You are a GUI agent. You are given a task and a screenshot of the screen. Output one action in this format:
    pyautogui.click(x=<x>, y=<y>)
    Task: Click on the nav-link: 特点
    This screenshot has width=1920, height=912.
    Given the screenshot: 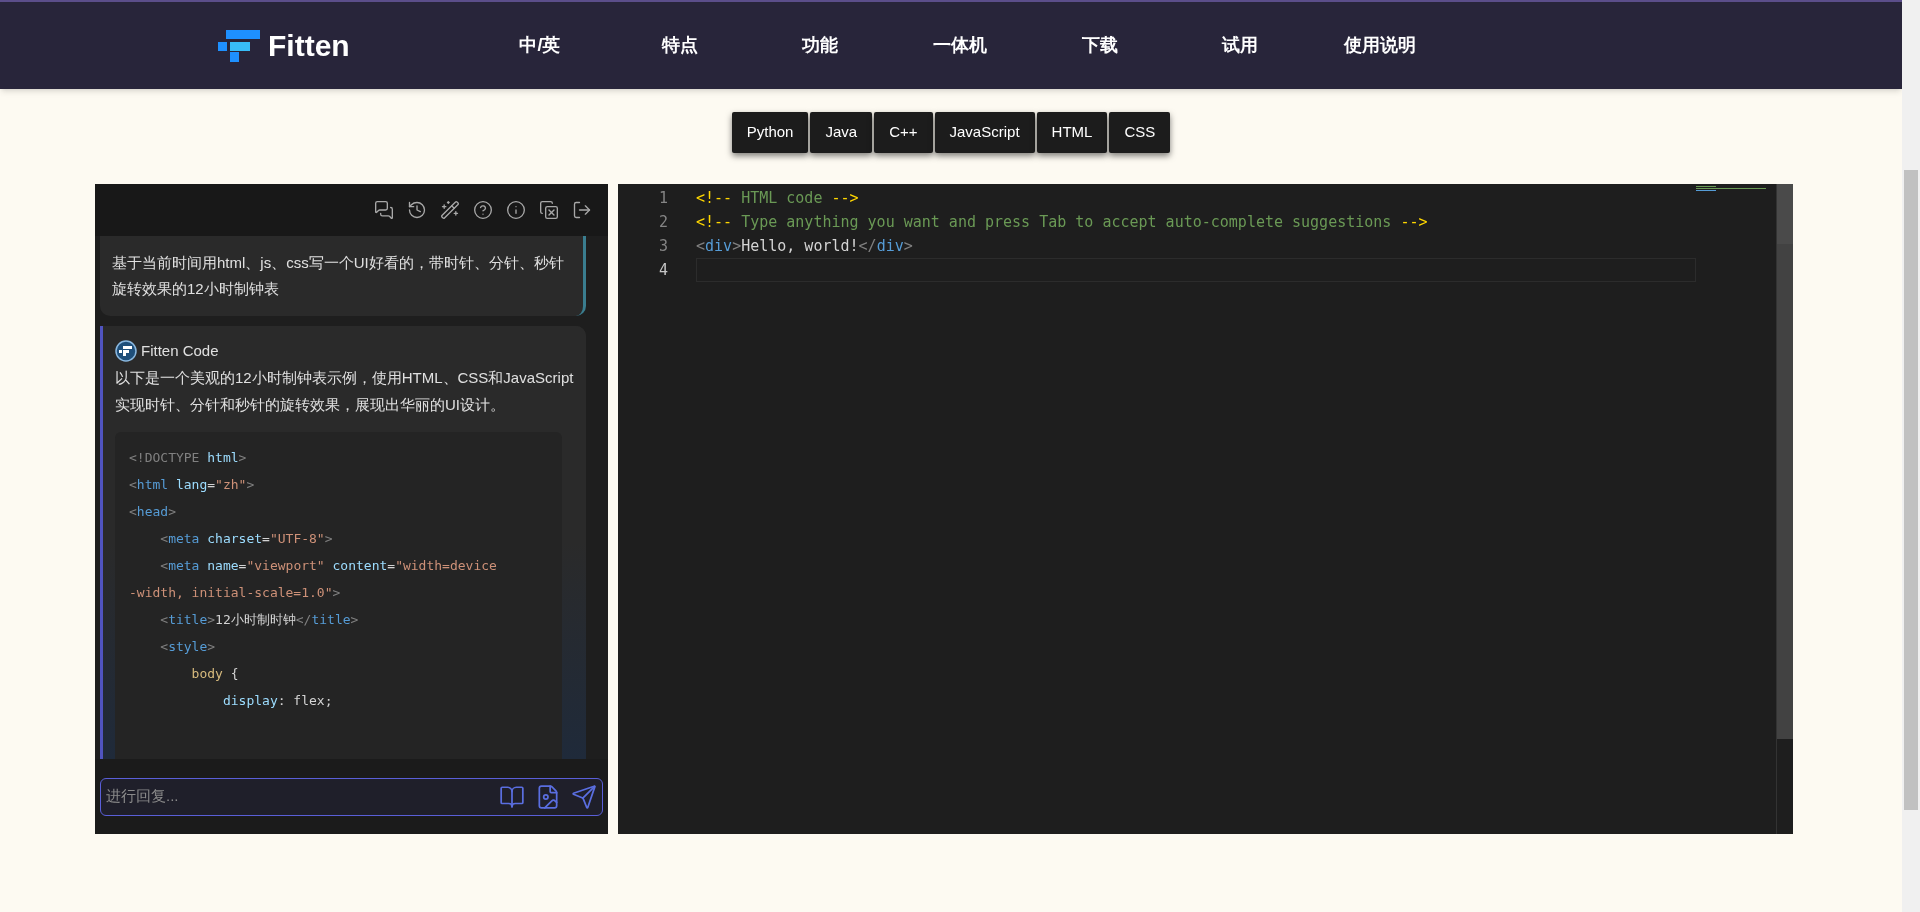 What is the action you would take?
    pyautogui.click(x=680, y=45)
    